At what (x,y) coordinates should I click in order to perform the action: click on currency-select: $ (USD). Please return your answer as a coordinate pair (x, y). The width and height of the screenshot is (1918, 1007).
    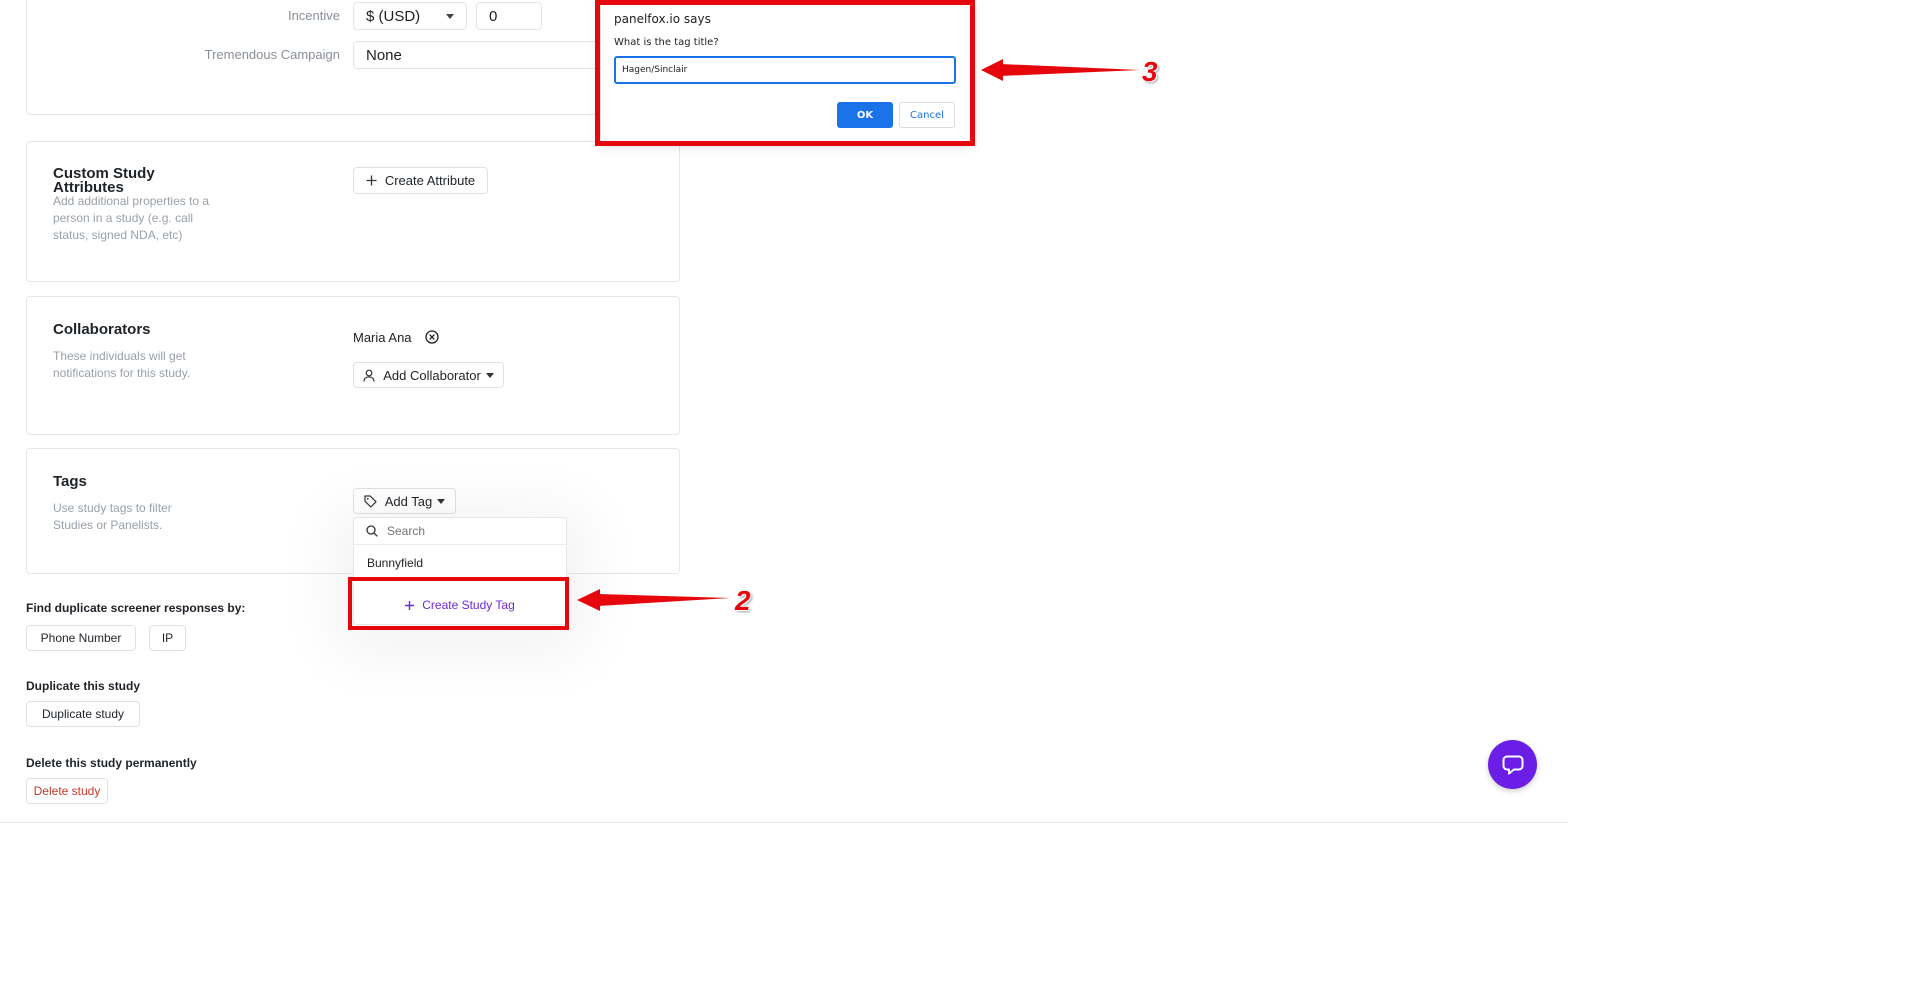
    Looking at the image, I should click on (410, 16).